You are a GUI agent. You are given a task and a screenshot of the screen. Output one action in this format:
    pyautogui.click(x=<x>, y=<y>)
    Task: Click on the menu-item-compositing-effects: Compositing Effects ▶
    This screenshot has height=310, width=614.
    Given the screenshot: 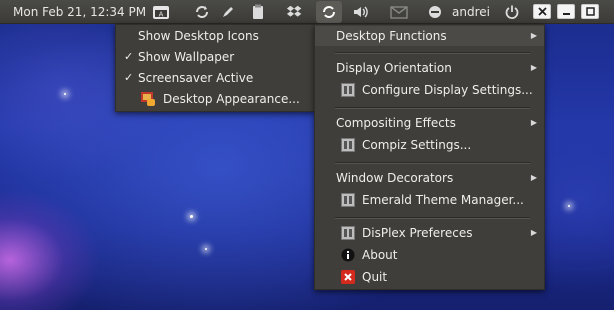 What is the action you would take?
    pyautogui.click(x=429, y=123)
    